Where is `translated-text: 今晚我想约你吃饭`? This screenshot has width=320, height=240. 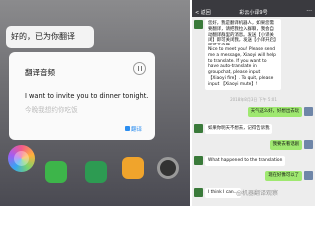
translated-text: 今晚我想约你吃饭 is located at coordinates (51, 110).